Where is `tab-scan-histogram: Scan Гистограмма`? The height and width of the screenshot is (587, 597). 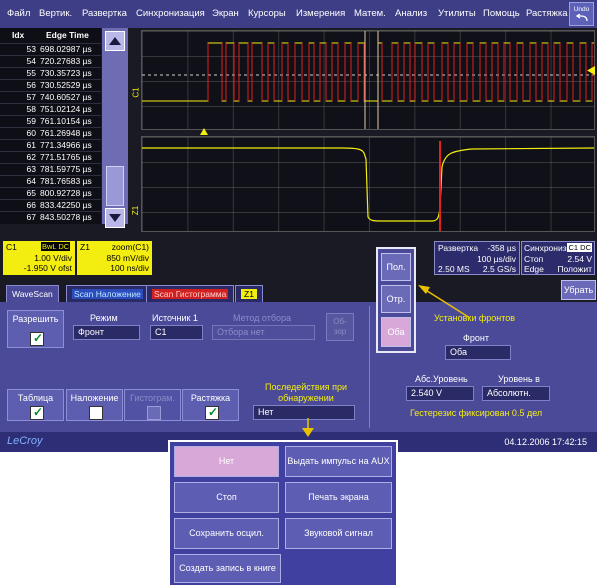
tab-scan-histogram: Scan Гистограмма is located at coordinates (190, 294).